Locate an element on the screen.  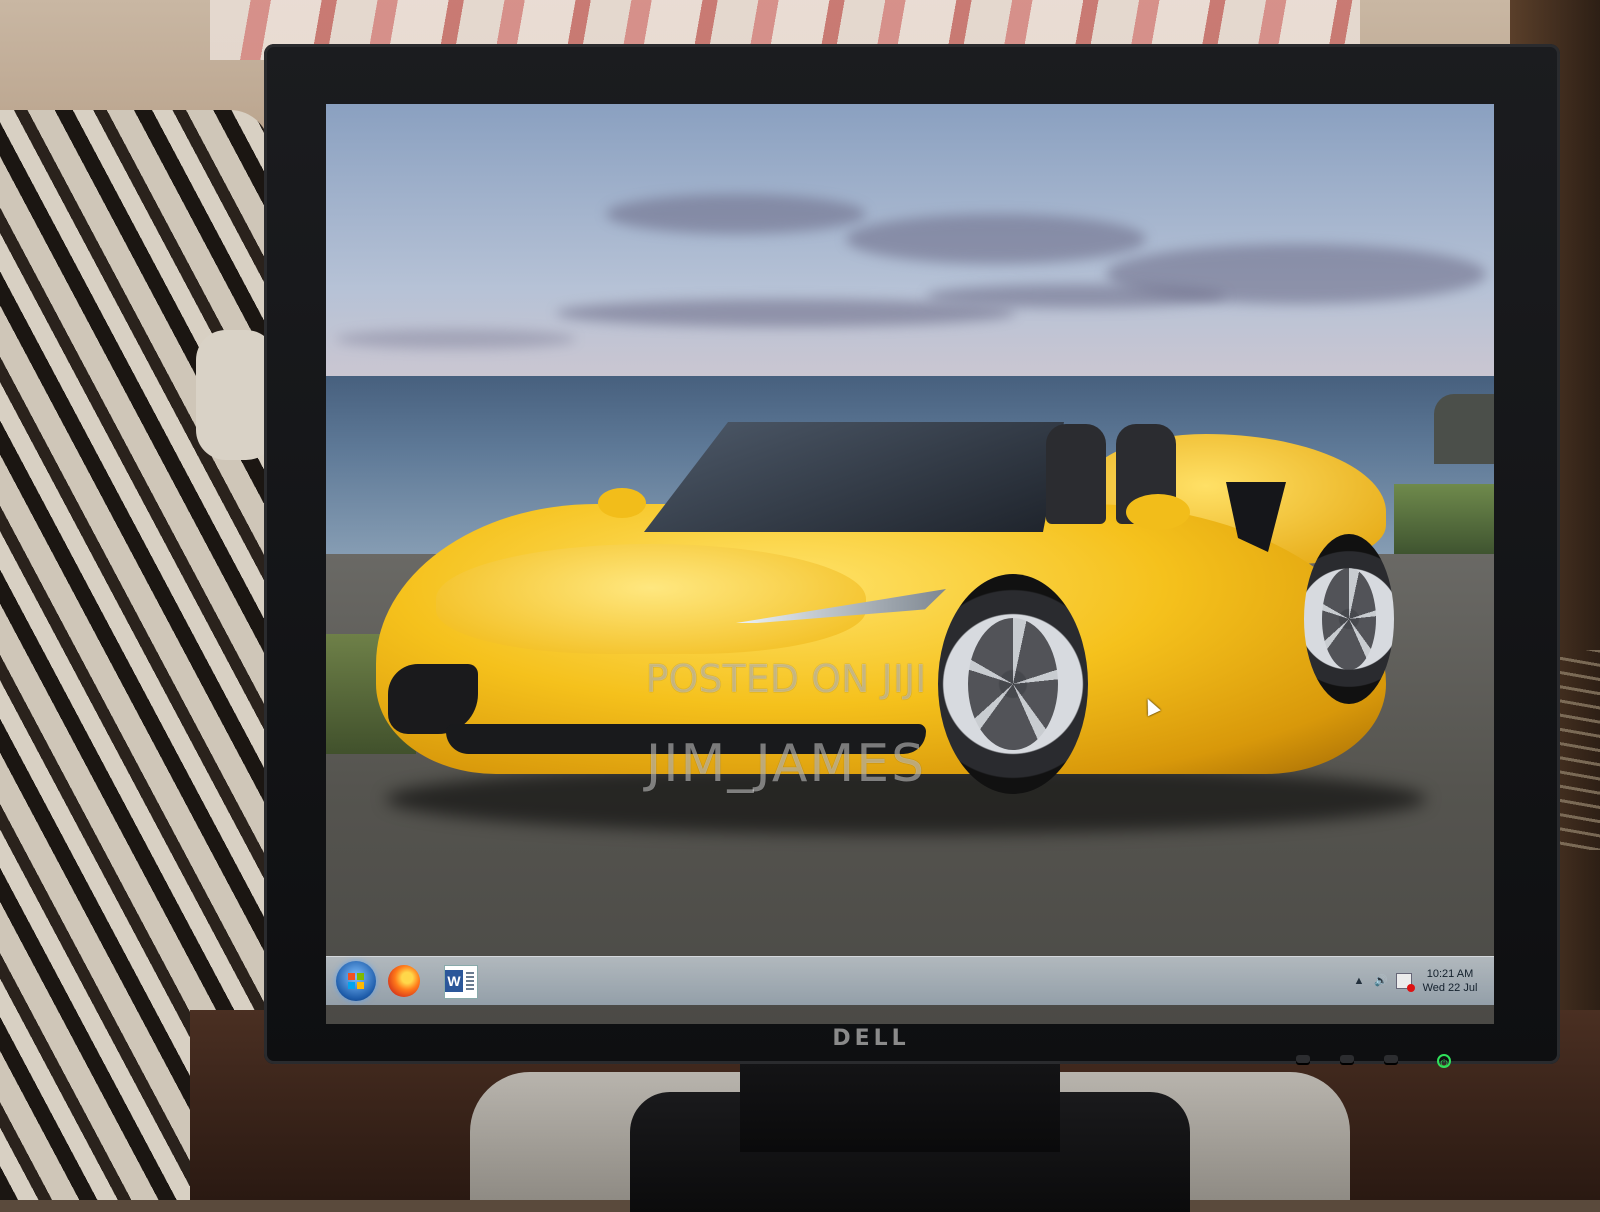
watermark-line: JIM_JAMES is located at coordinates (786, 764).